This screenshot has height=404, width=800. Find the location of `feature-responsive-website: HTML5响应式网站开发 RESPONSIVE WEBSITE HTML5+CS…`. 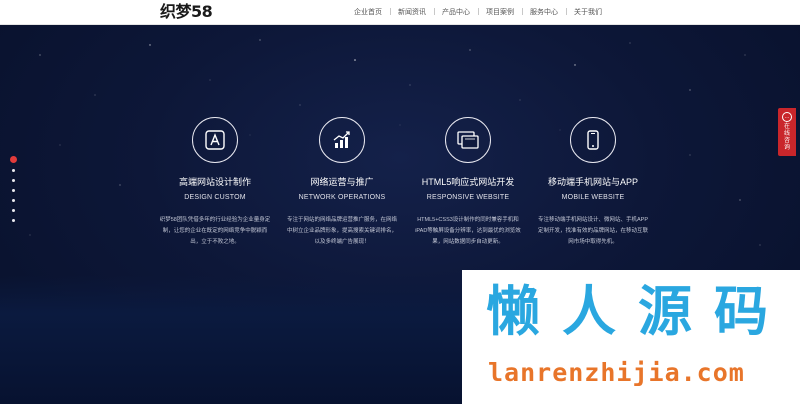

feature-responsive-website: HTML5响应式网站开发 RESPONSIVE WEBSITE HTML5+CS… is located at coordinates (468, 182).